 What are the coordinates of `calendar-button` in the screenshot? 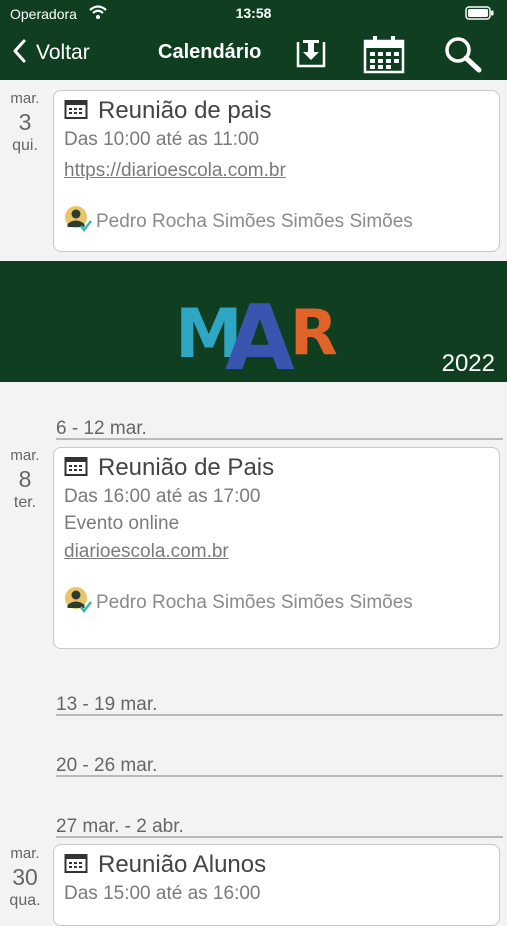 It's located at (384, 56).